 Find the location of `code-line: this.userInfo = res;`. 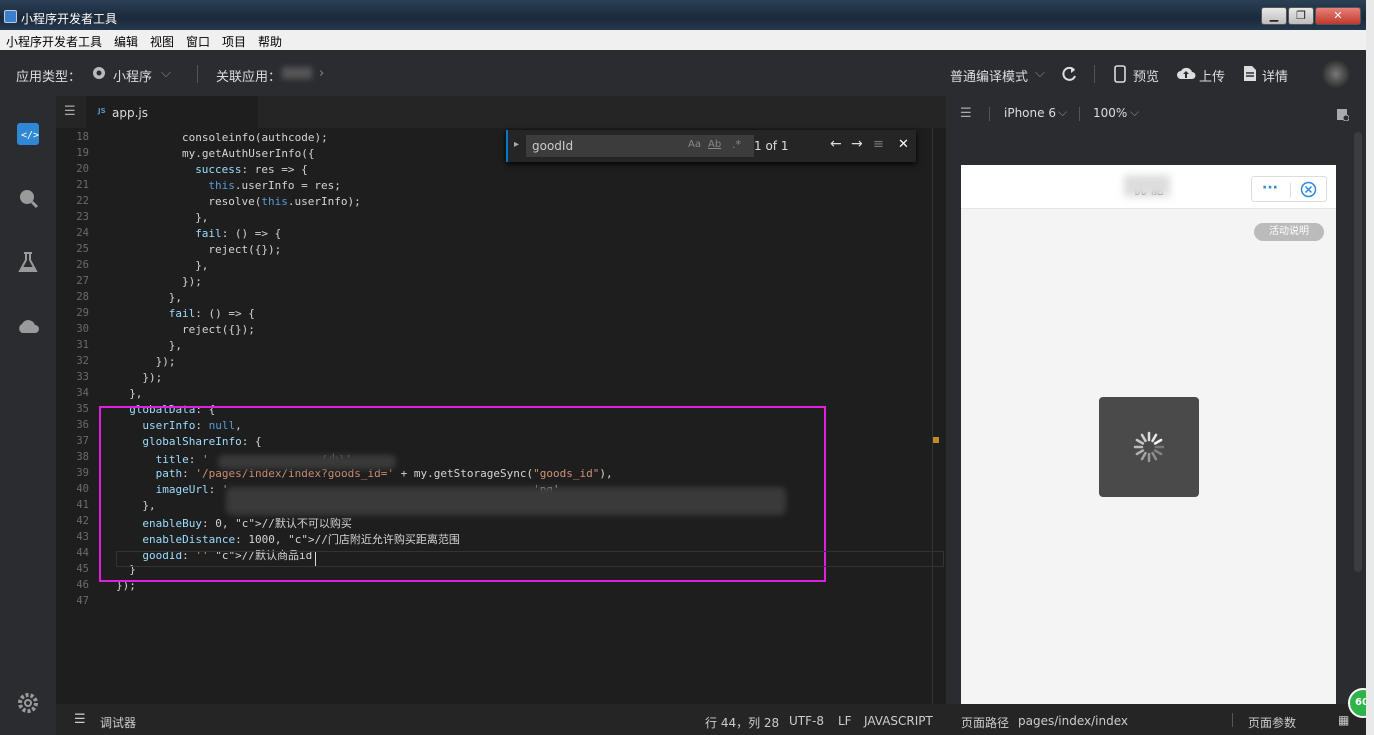

code-line: this.userInfo = res; is located at coordinates (274, 185).